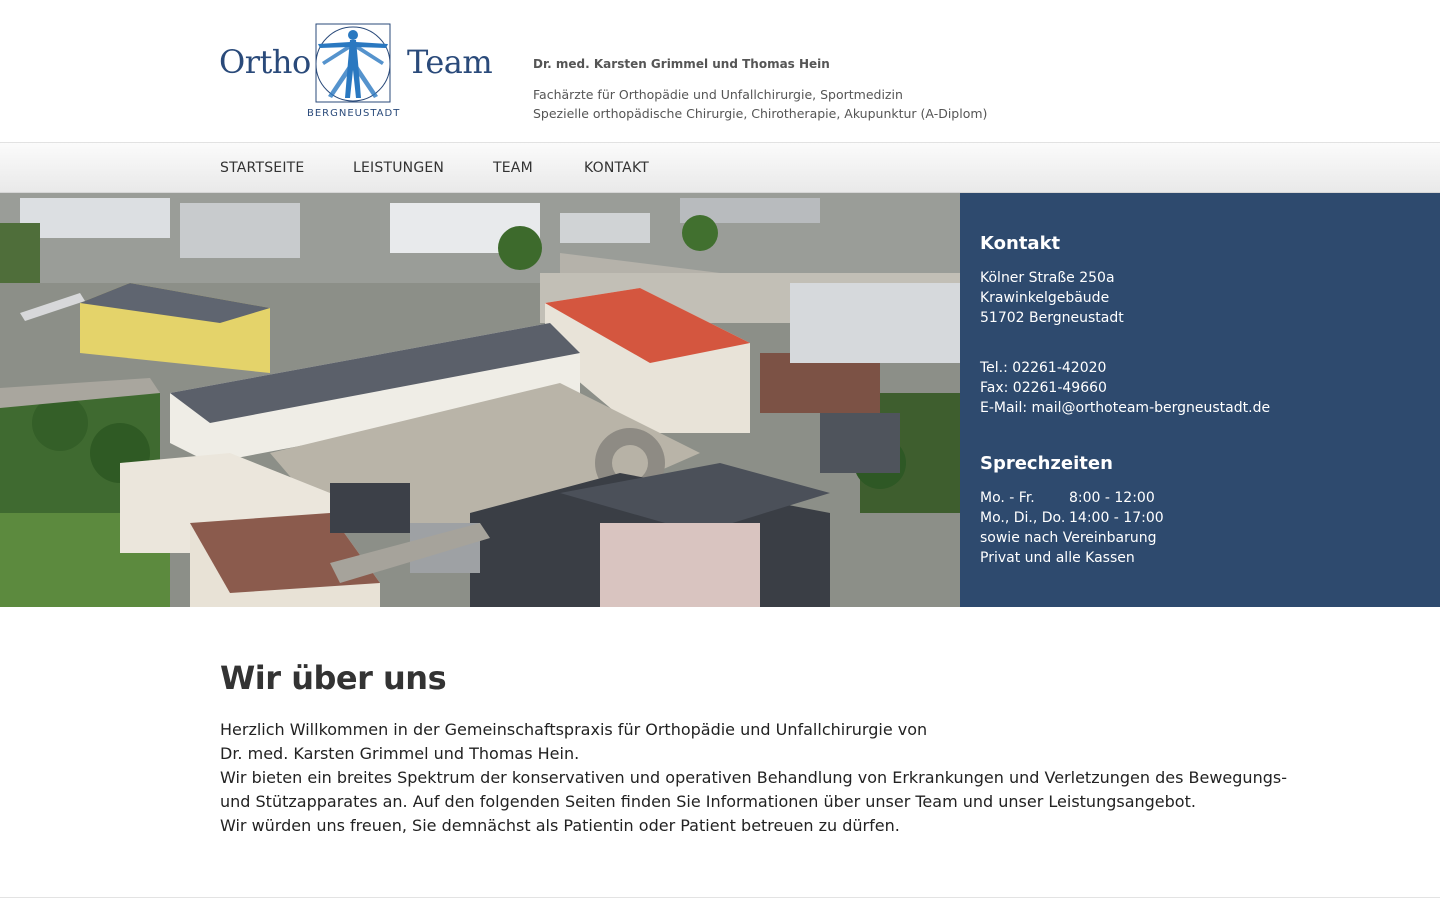  Describe the element at coordinates (1046, 463) in the screenshot. I see `hours-title: Sprechzeiten` at that location.